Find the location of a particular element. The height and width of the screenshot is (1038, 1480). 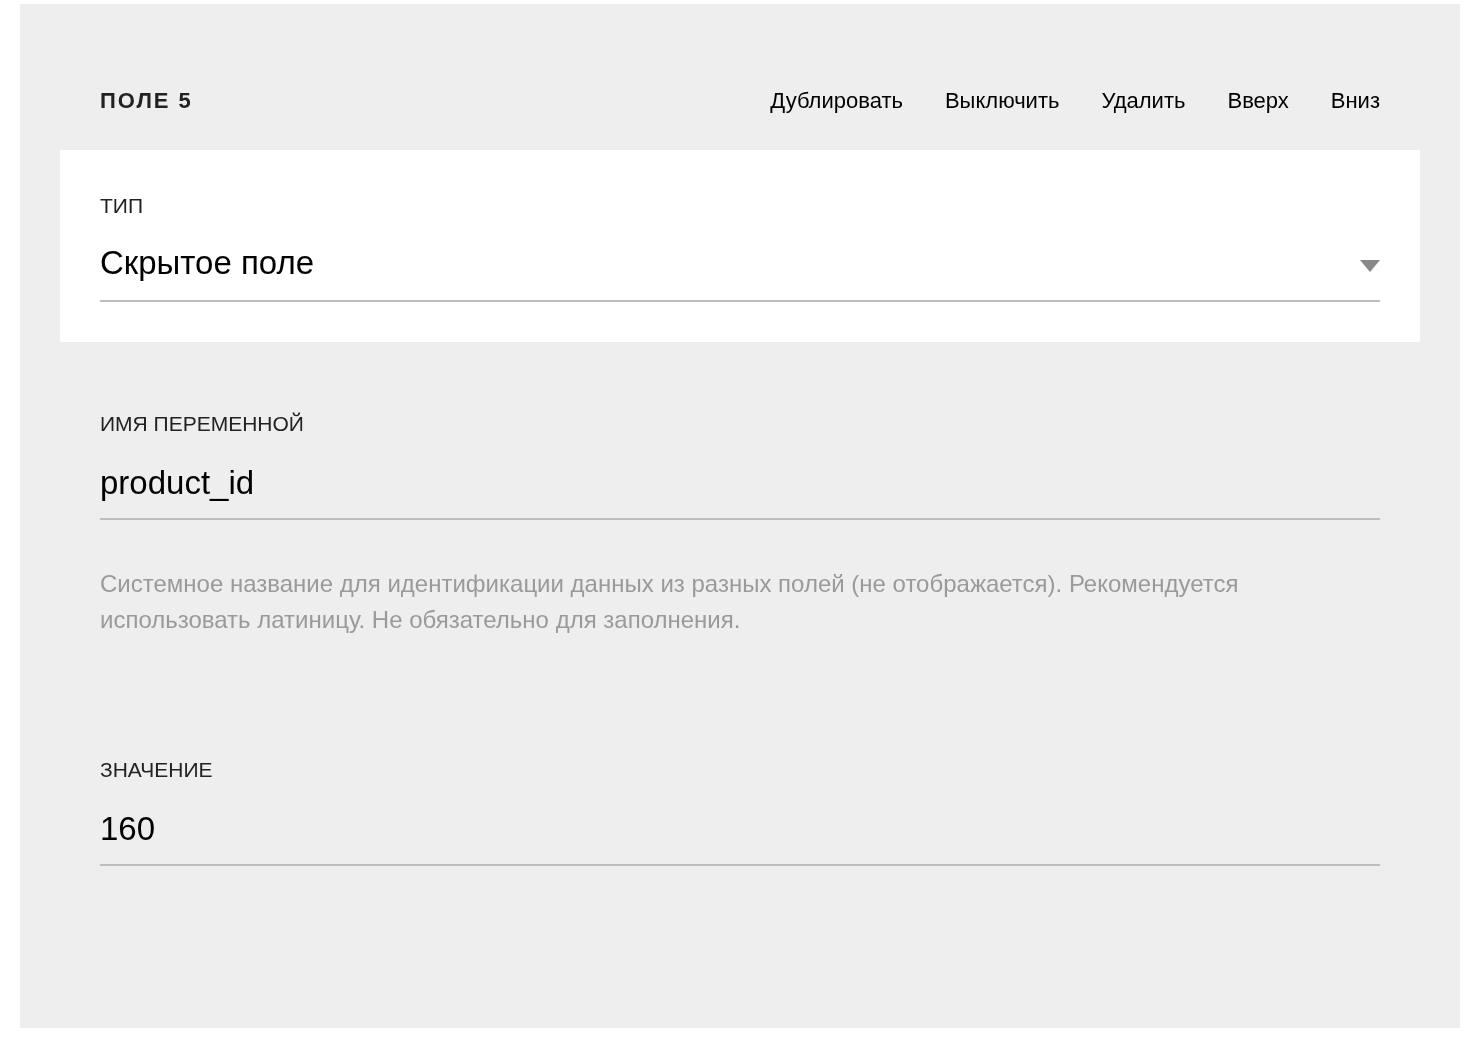

text-input-field: 160 is located at coordinates (740, 837).